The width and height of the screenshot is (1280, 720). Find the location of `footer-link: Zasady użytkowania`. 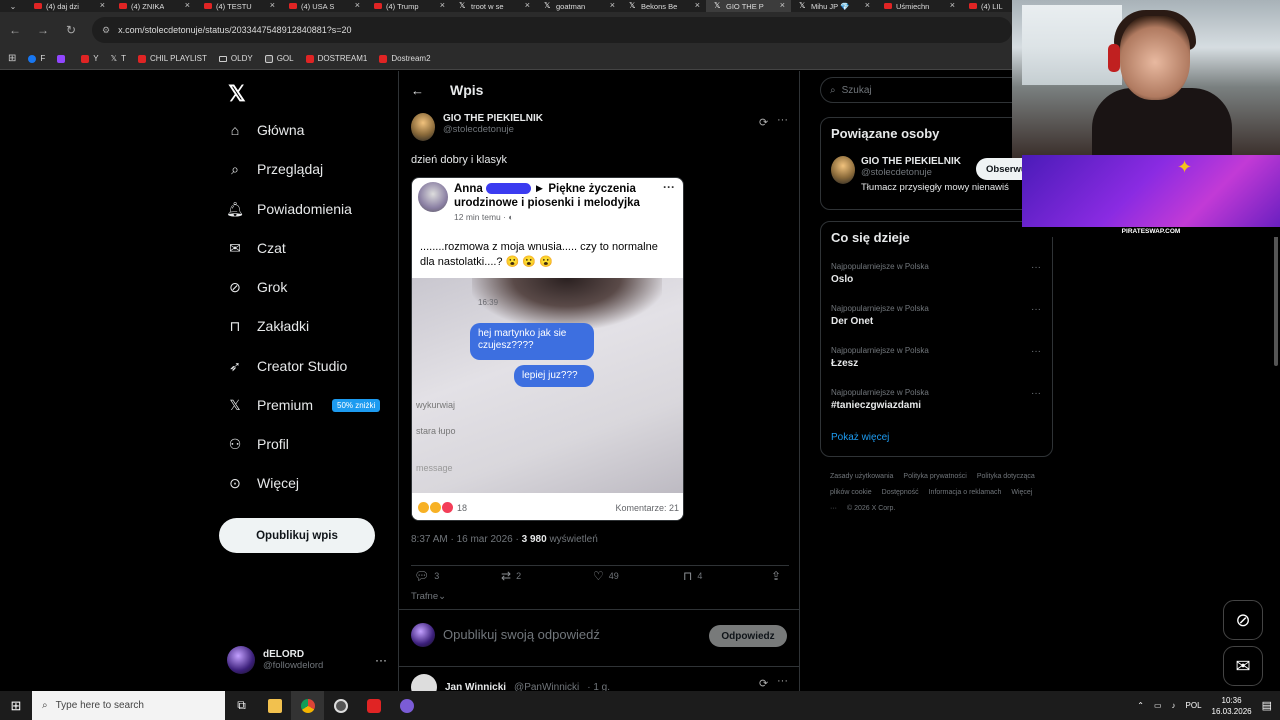

footer-link: Zasady użytkowania is located at coordinates (861, 476).